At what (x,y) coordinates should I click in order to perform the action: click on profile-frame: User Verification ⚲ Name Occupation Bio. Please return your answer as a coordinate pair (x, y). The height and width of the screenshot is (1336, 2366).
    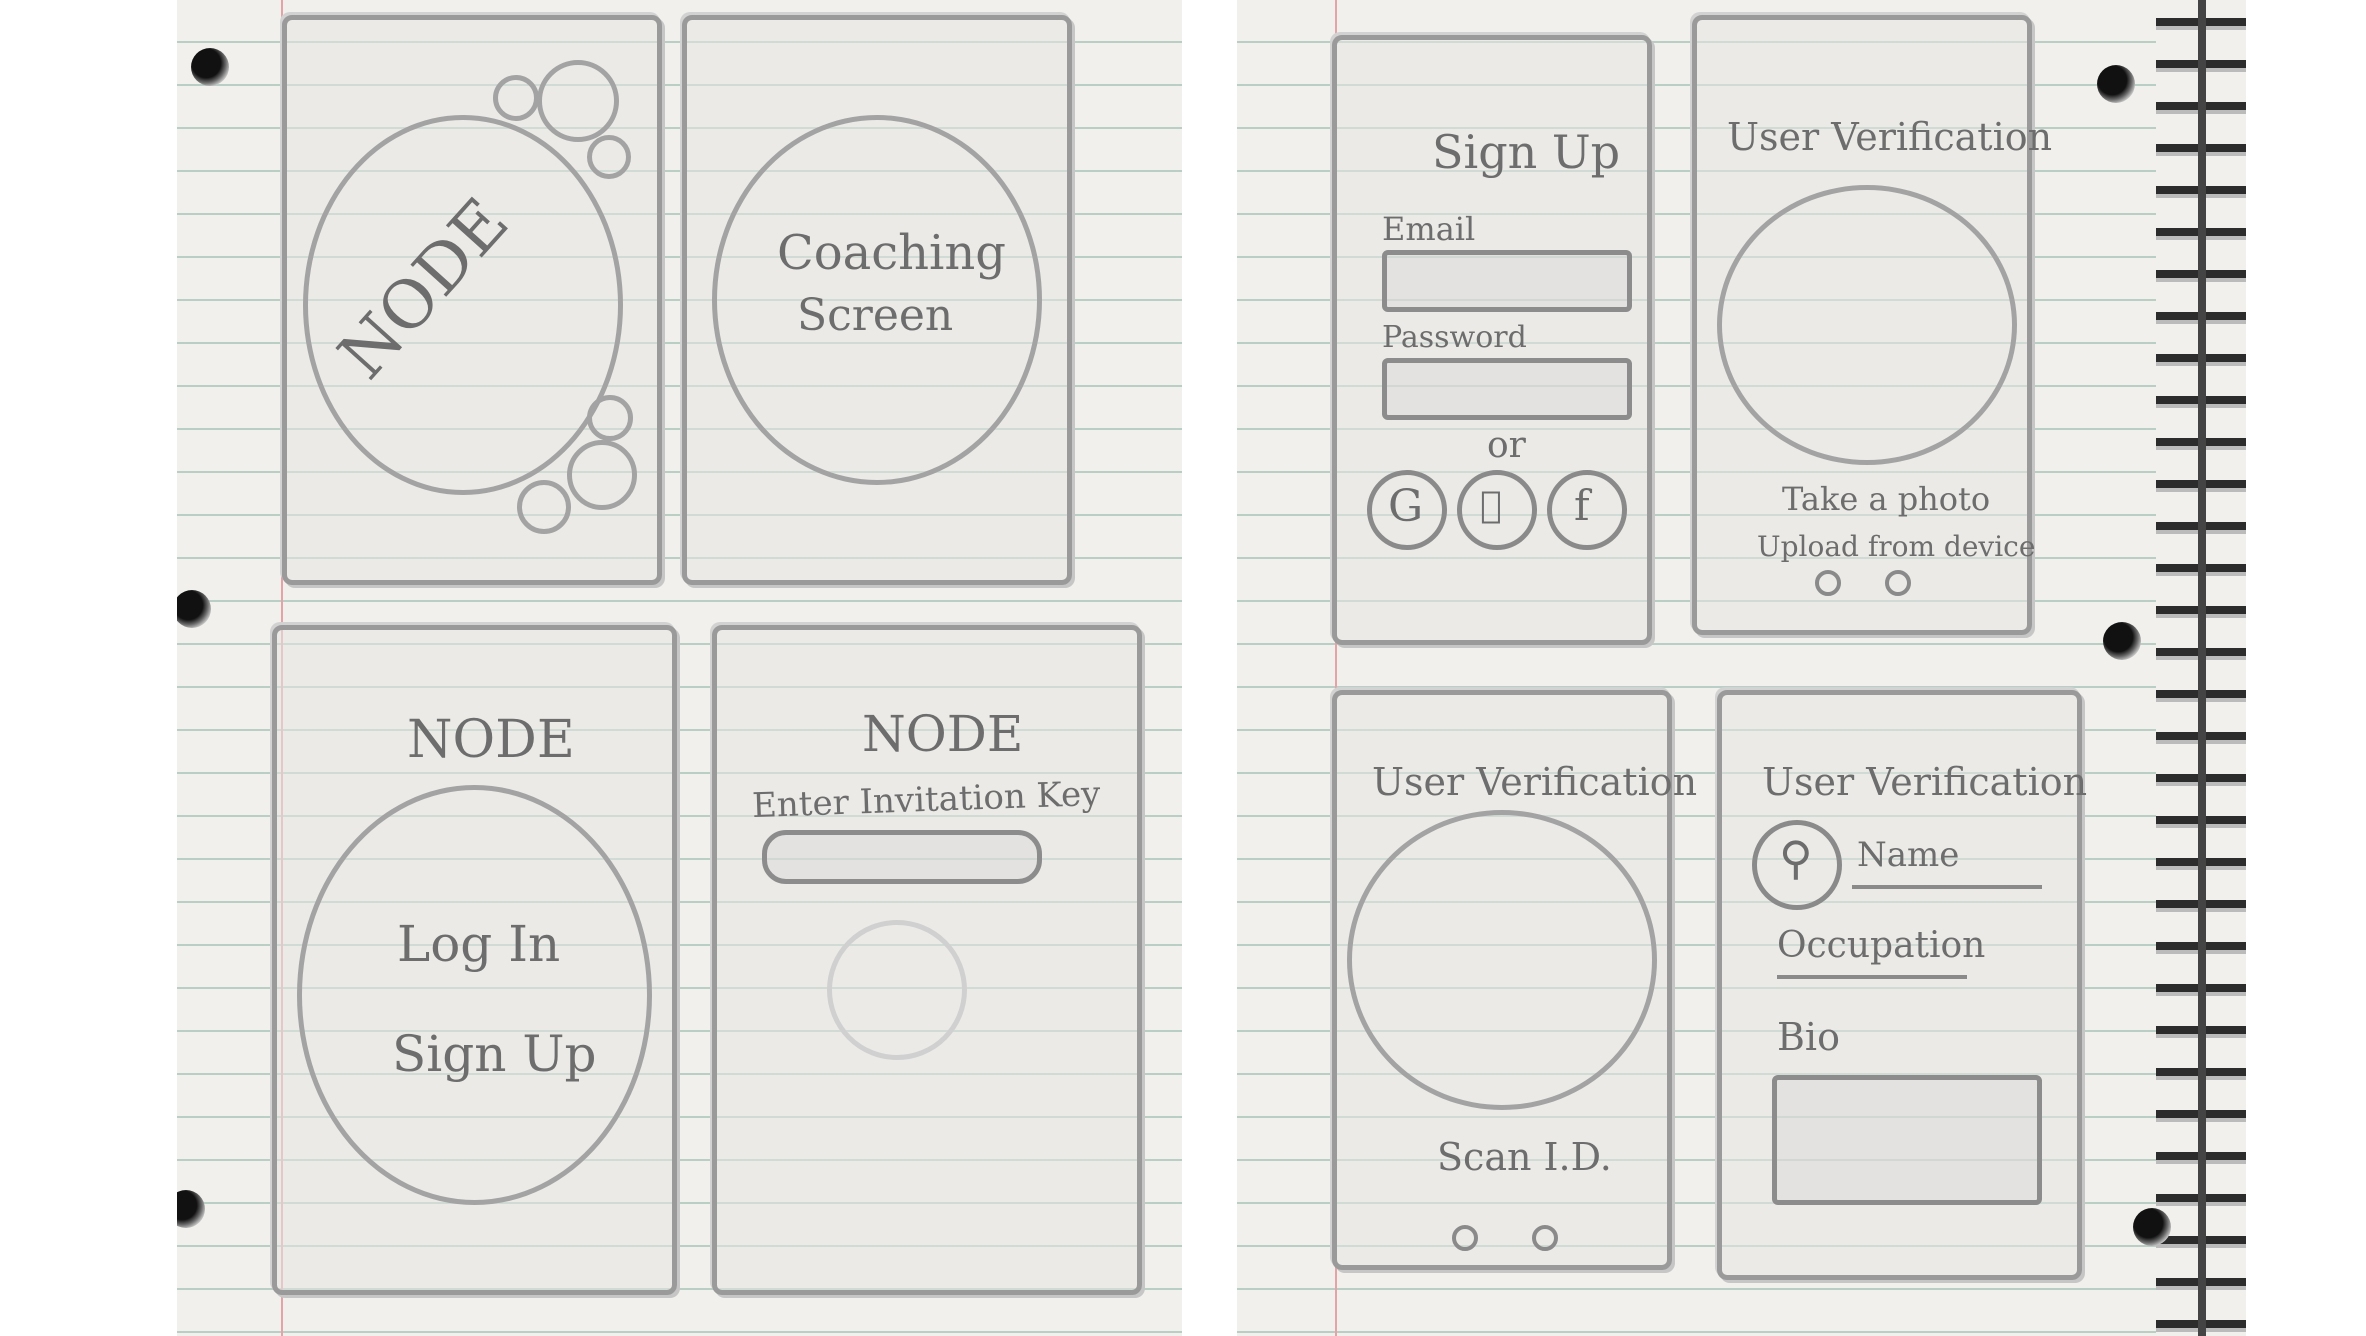
    Looking at the image, I should click on (1902, 985).